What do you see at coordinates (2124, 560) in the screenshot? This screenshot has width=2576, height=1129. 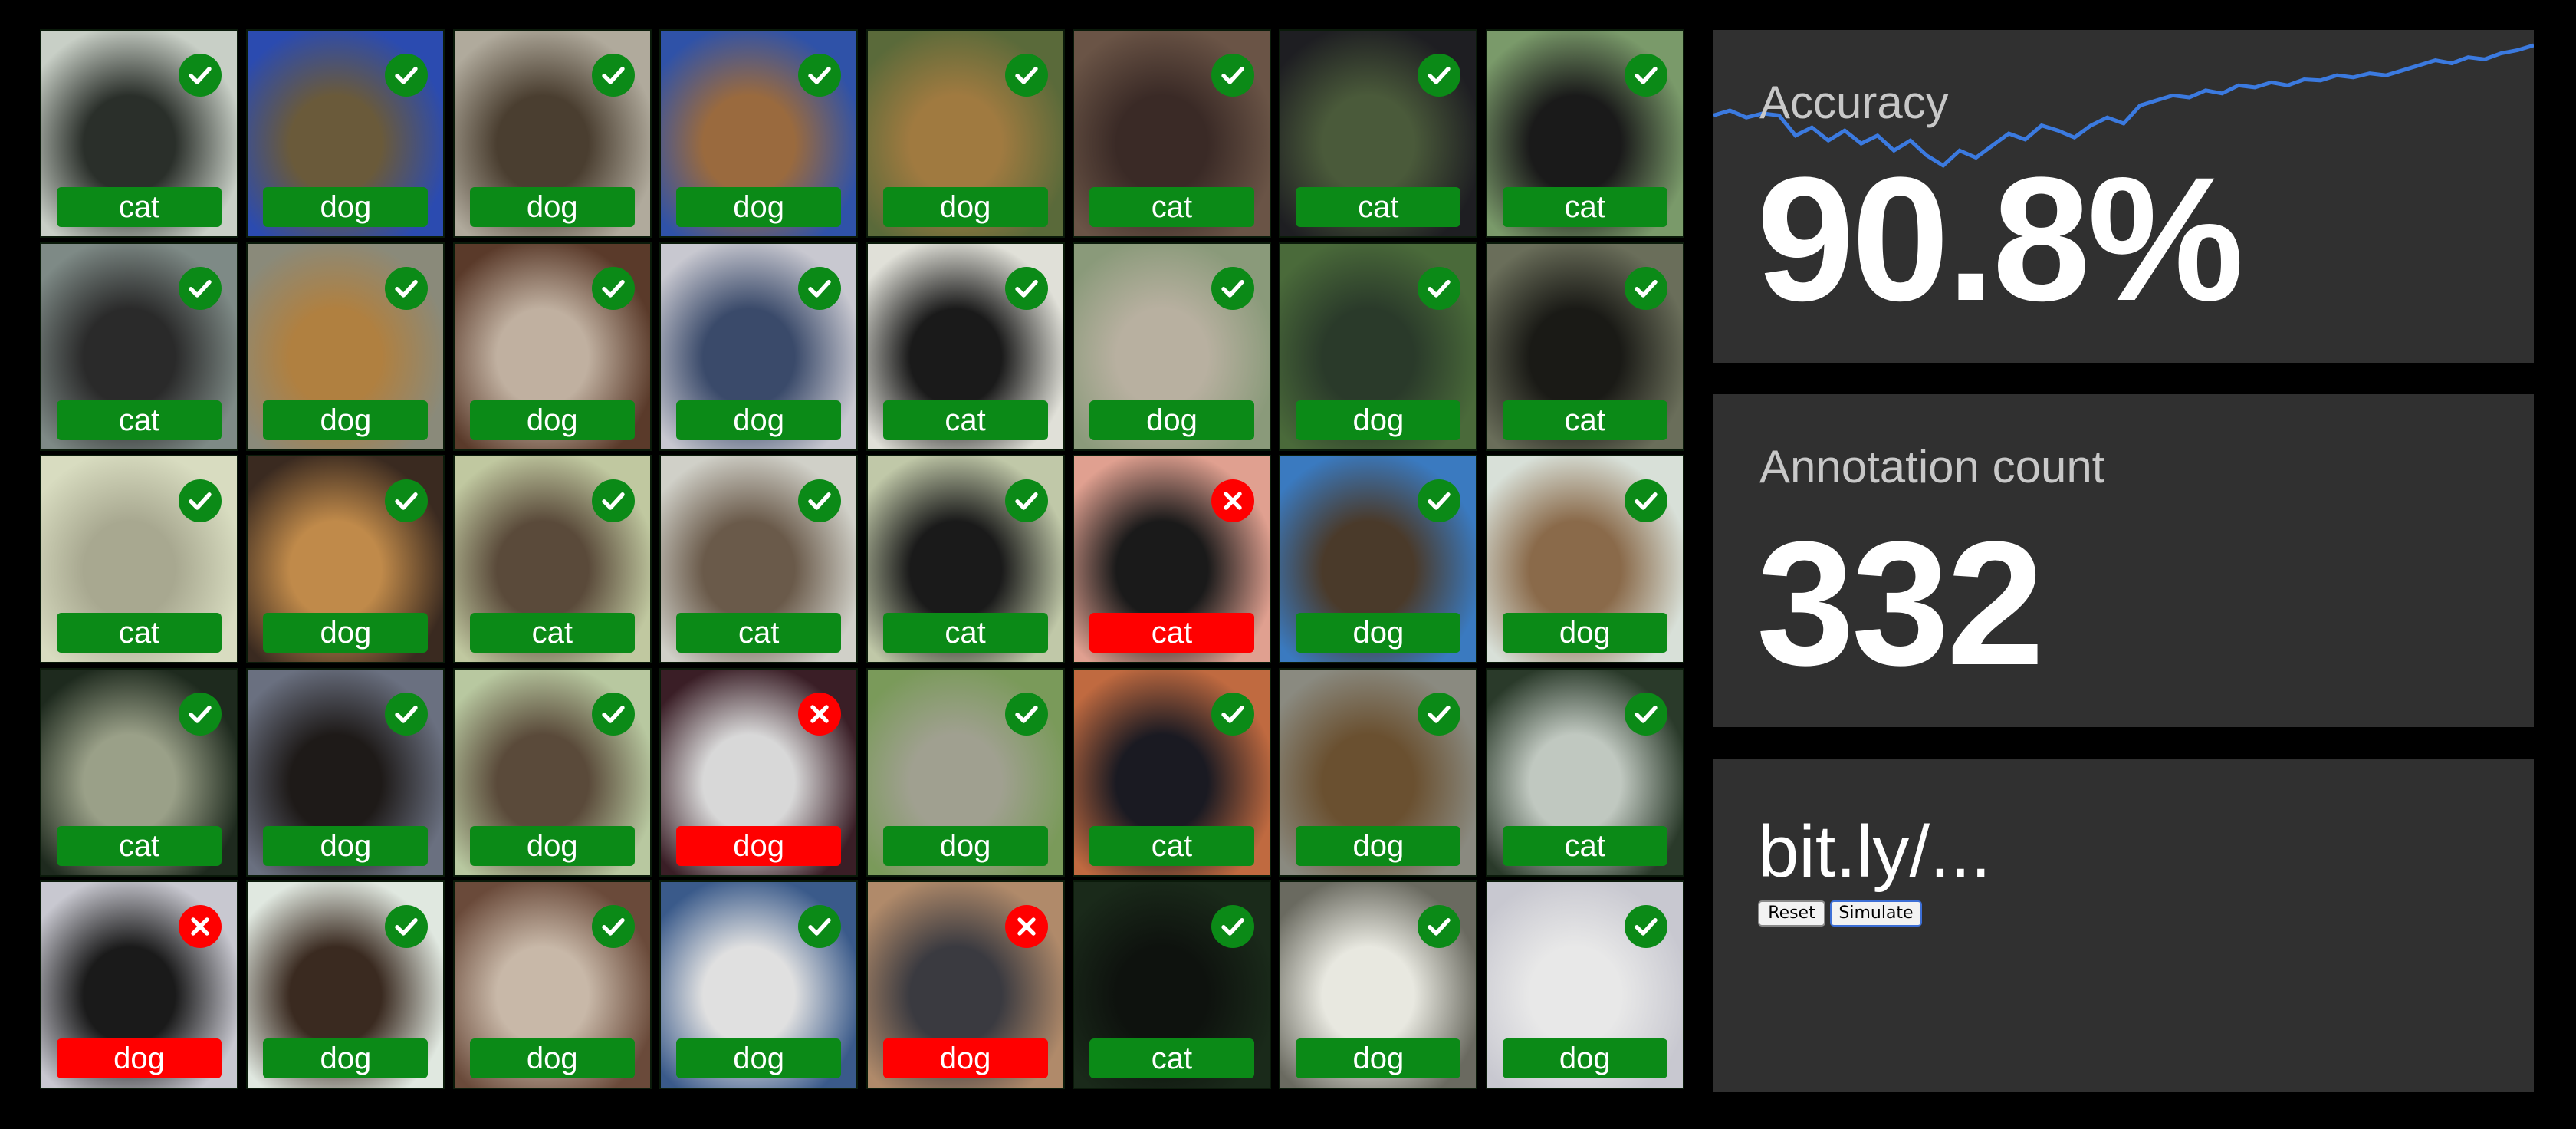 I see `annotation-count-panel: Annotation count 332` at bounding box center [2124, 560].